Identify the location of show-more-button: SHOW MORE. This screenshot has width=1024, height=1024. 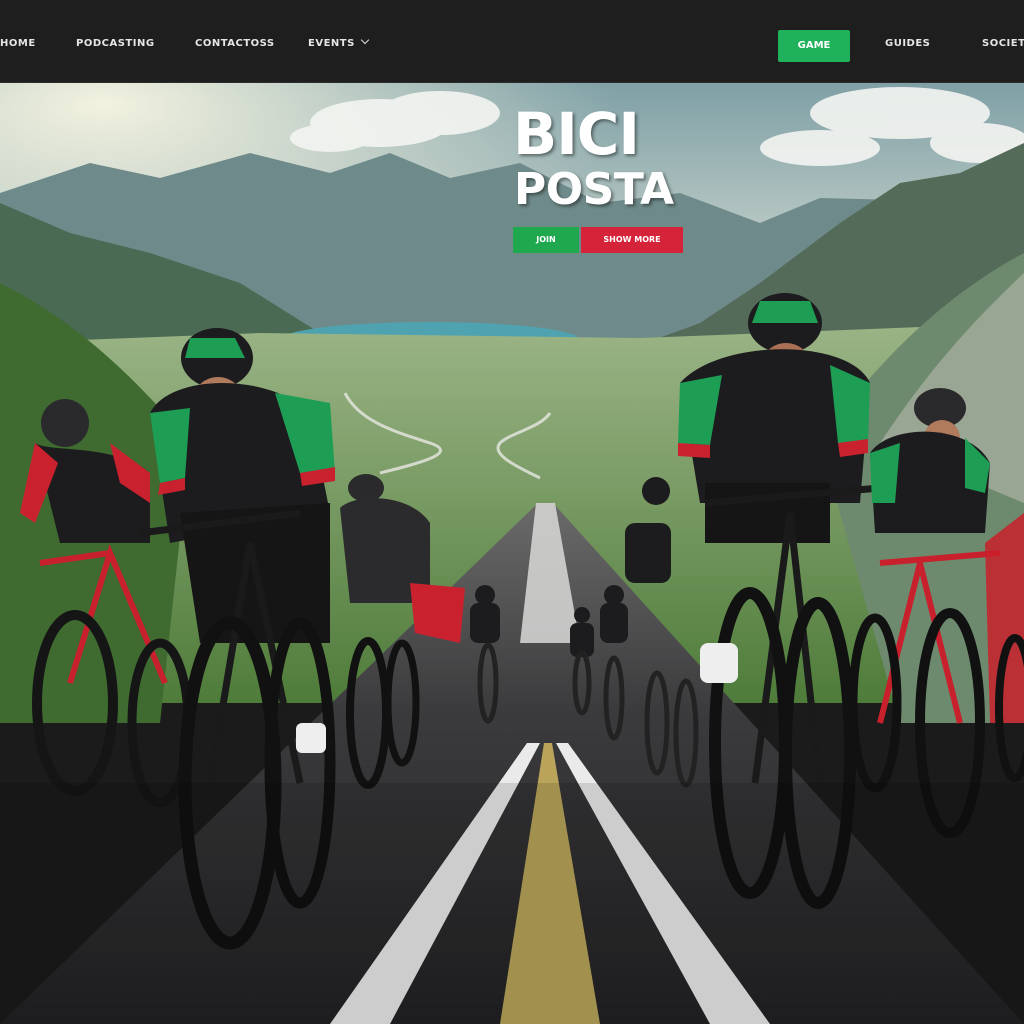
(632, 240).